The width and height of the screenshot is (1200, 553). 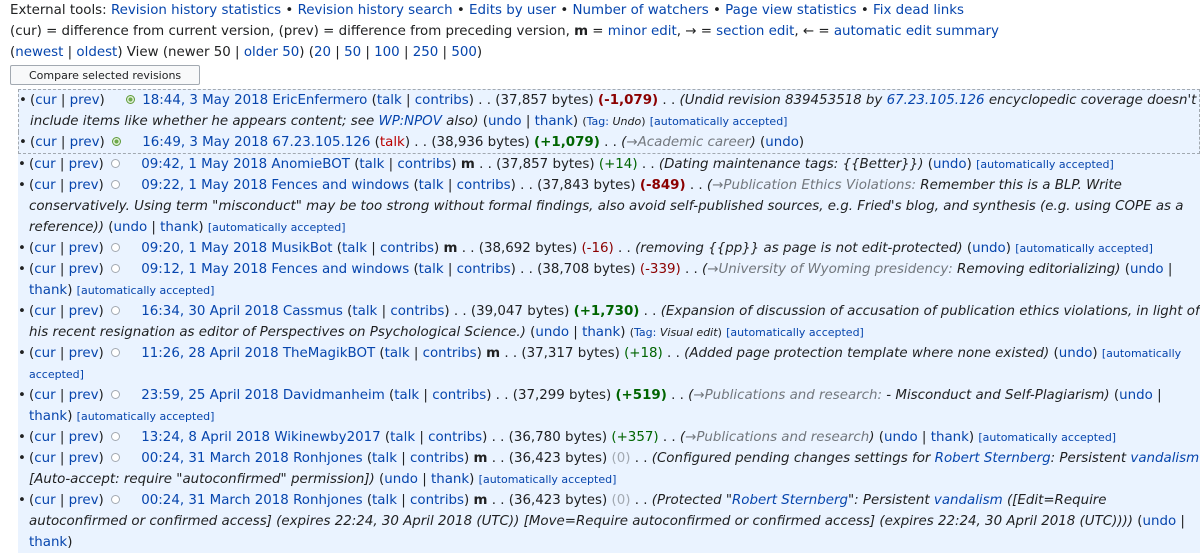 I want to click on new-revision-radio, so click(x=116, y=141).